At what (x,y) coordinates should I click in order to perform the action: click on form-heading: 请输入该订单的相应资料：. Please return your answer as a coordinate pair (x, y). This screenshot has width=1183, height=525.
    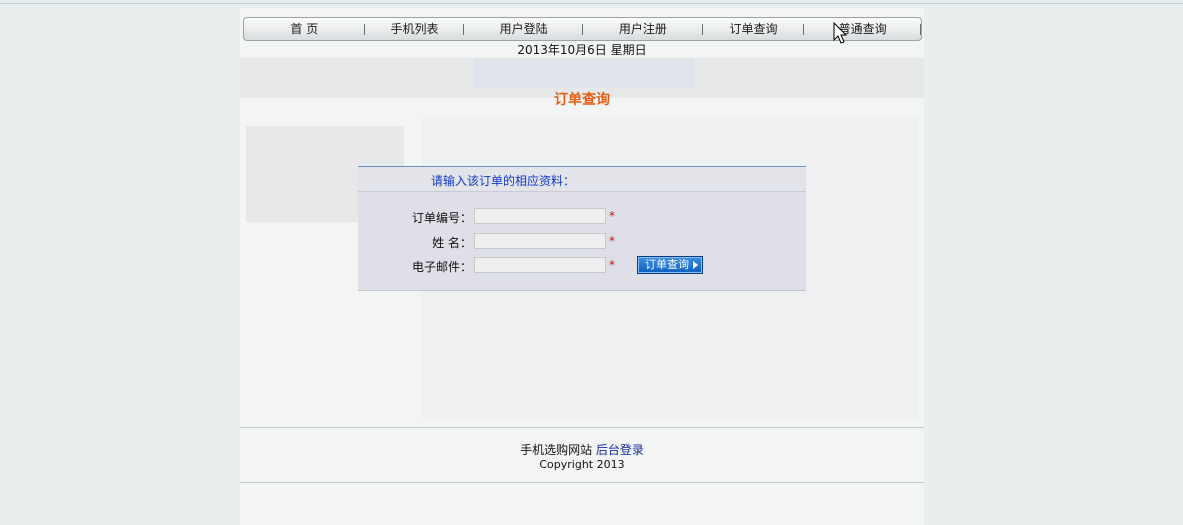
    Looking at the image, I should click on (503, 181).